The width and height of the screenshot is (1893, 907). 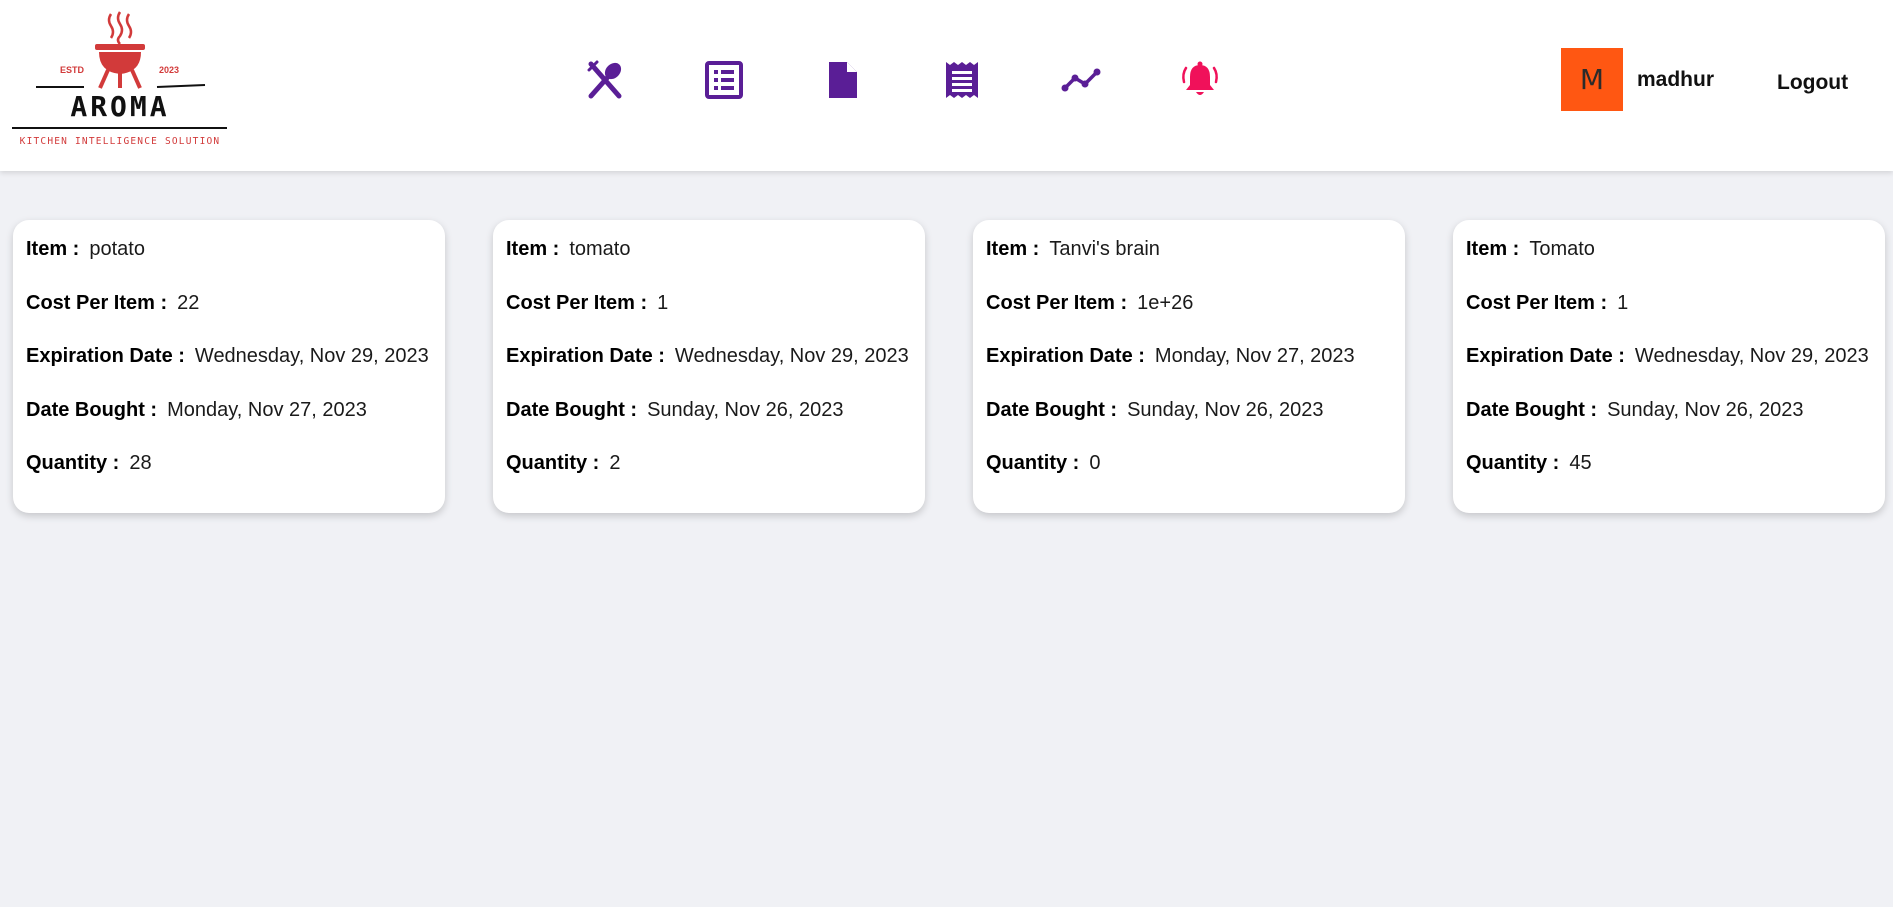 What do you see at coordinates (1189, 318) in the screenshot?
I see `cost-row: Cost Per Item : 1e+26` at bounding box center [1189, 318].